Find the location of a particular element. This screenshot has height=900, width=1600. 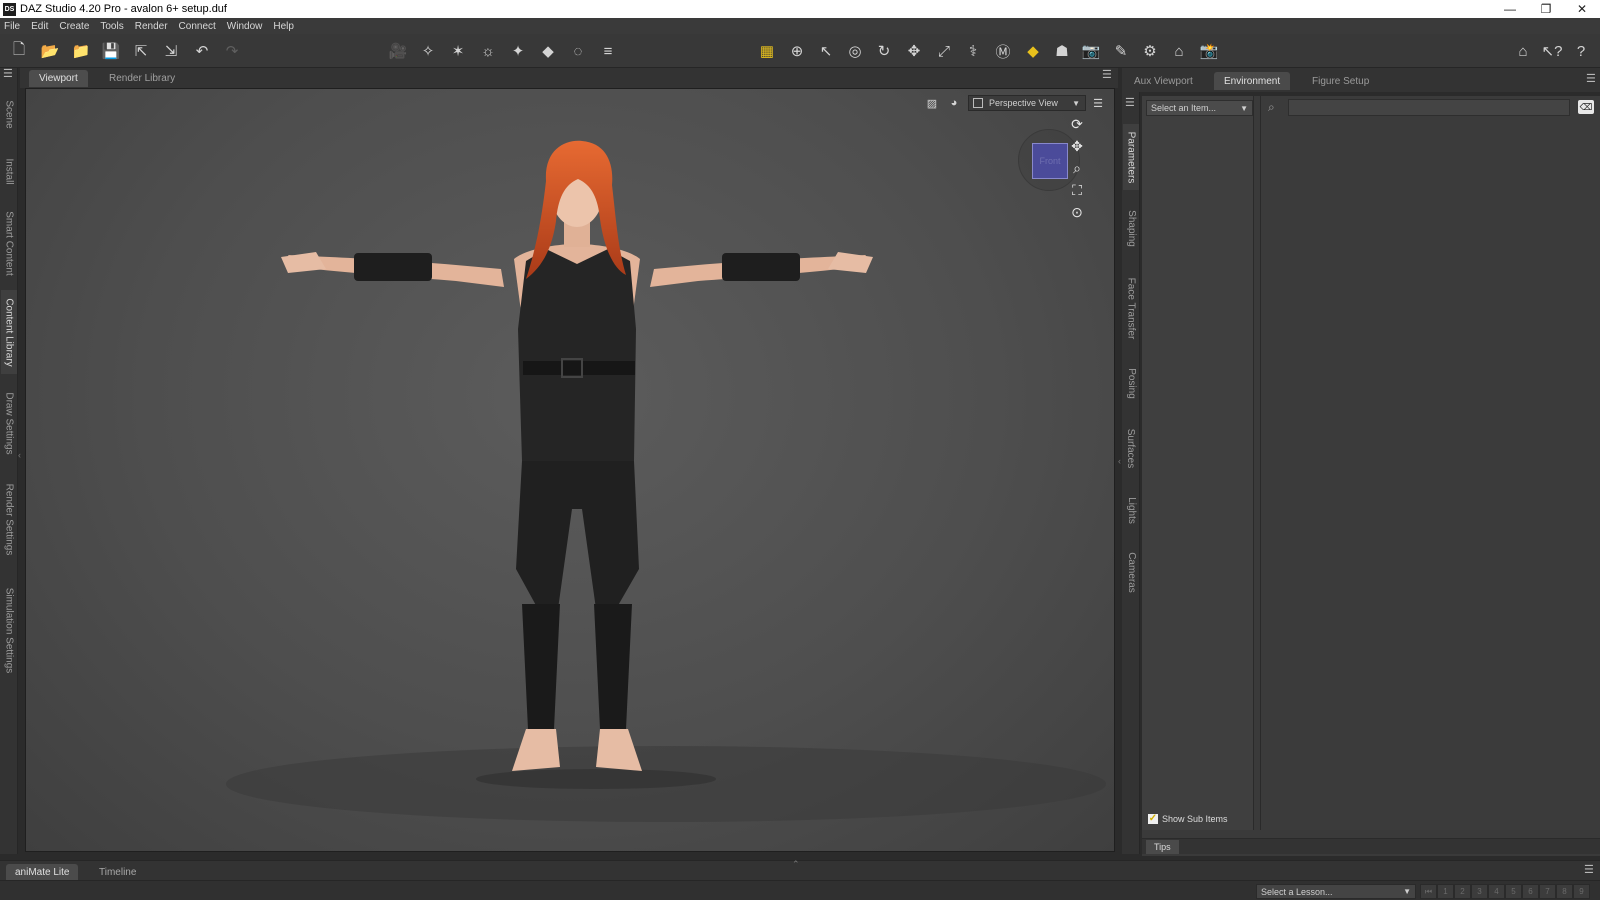

select-item-dropdown: Select an Item... ▼ is located at coordinates (1199, 108).